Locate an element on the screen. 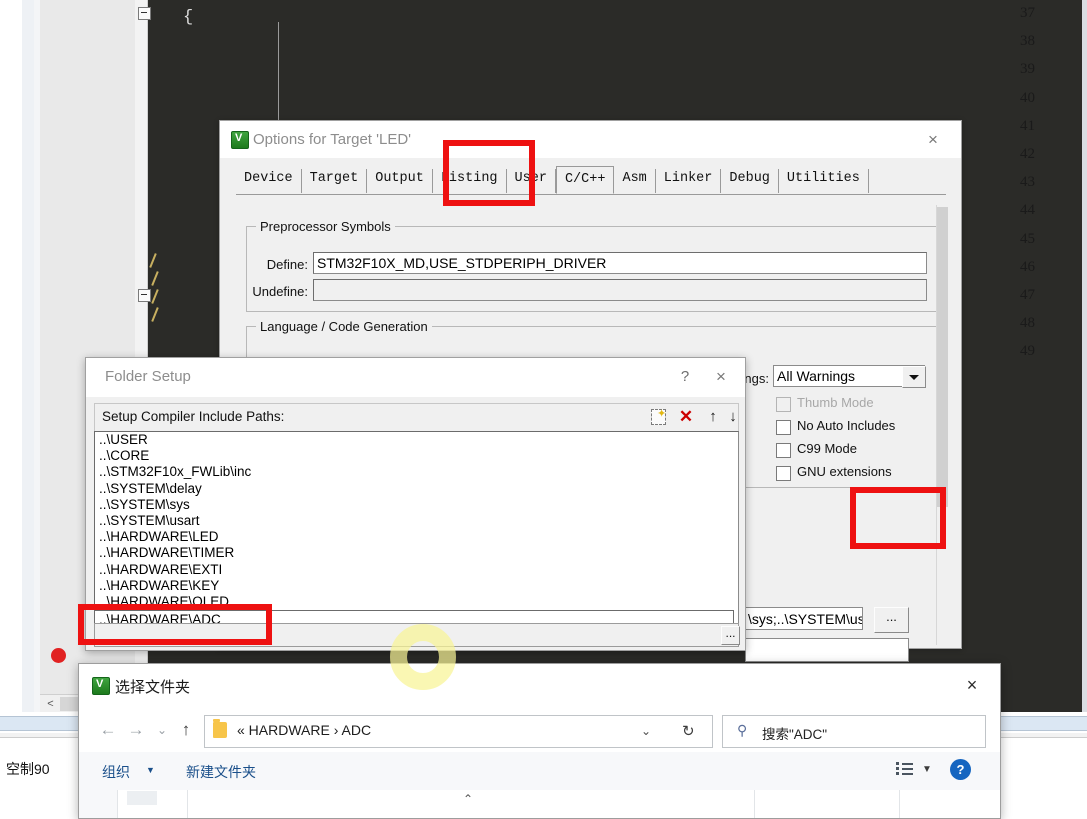  folder-setup-titlebar: Folder Setup ? × is located at coordinates (415, 377).